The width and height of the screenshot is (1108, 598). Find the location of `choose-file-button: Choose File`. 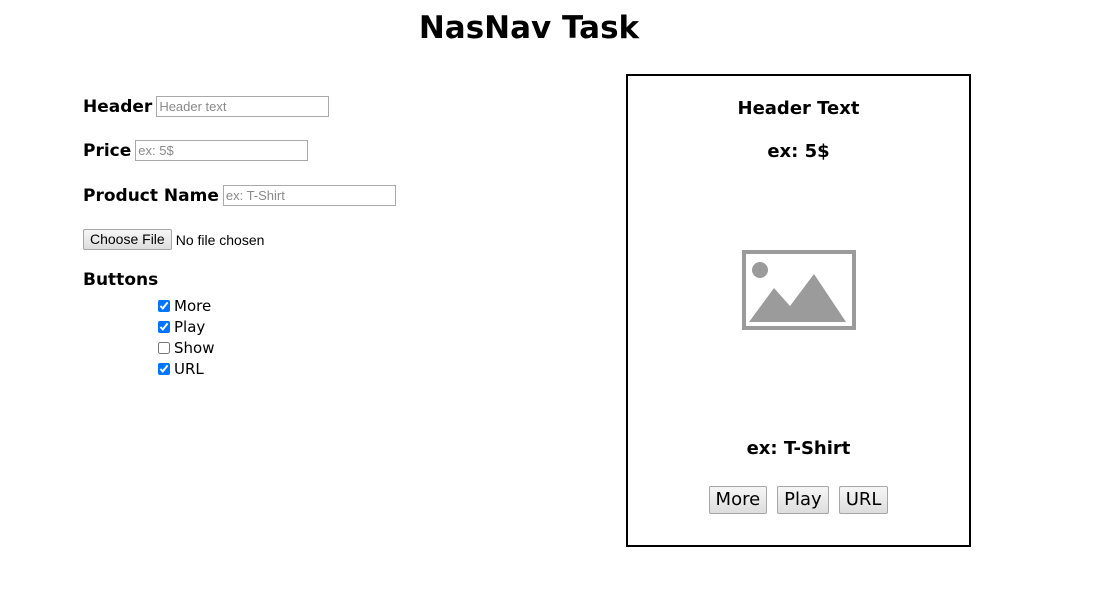

choose-file-button: Choose File is located at coordinates (127, 239).